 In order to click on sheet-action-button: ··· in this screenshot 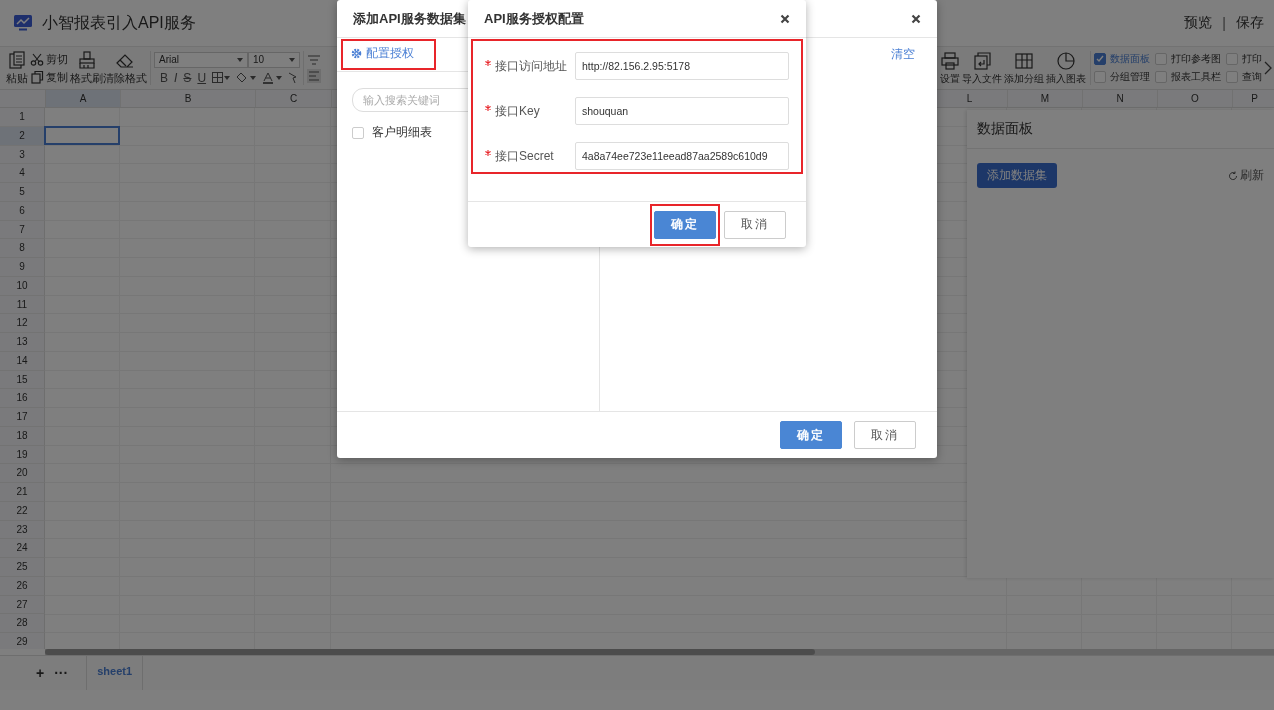, I will do `click(61, 673)`.